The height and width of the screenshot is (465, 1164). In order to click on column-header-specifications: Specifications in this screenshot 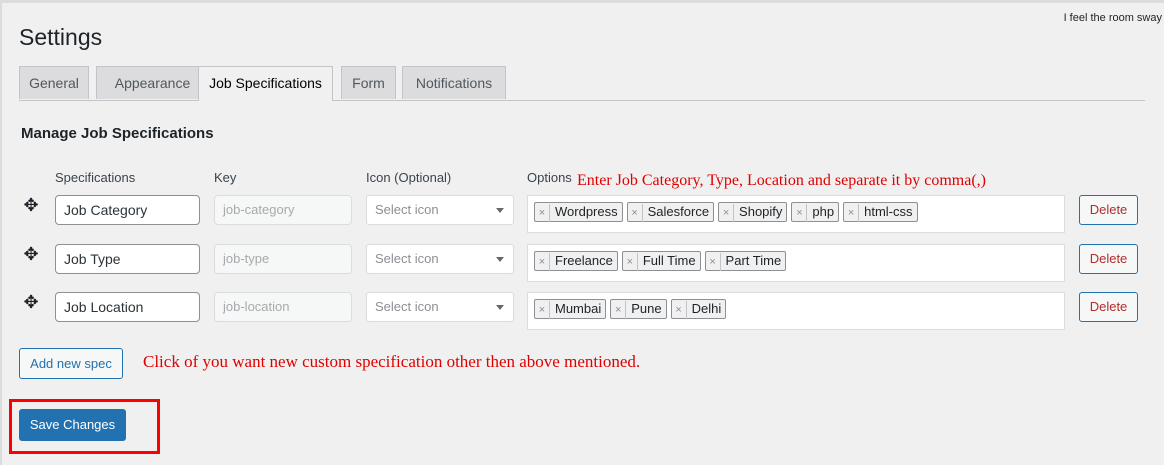, I will do `click(95, 177)`.